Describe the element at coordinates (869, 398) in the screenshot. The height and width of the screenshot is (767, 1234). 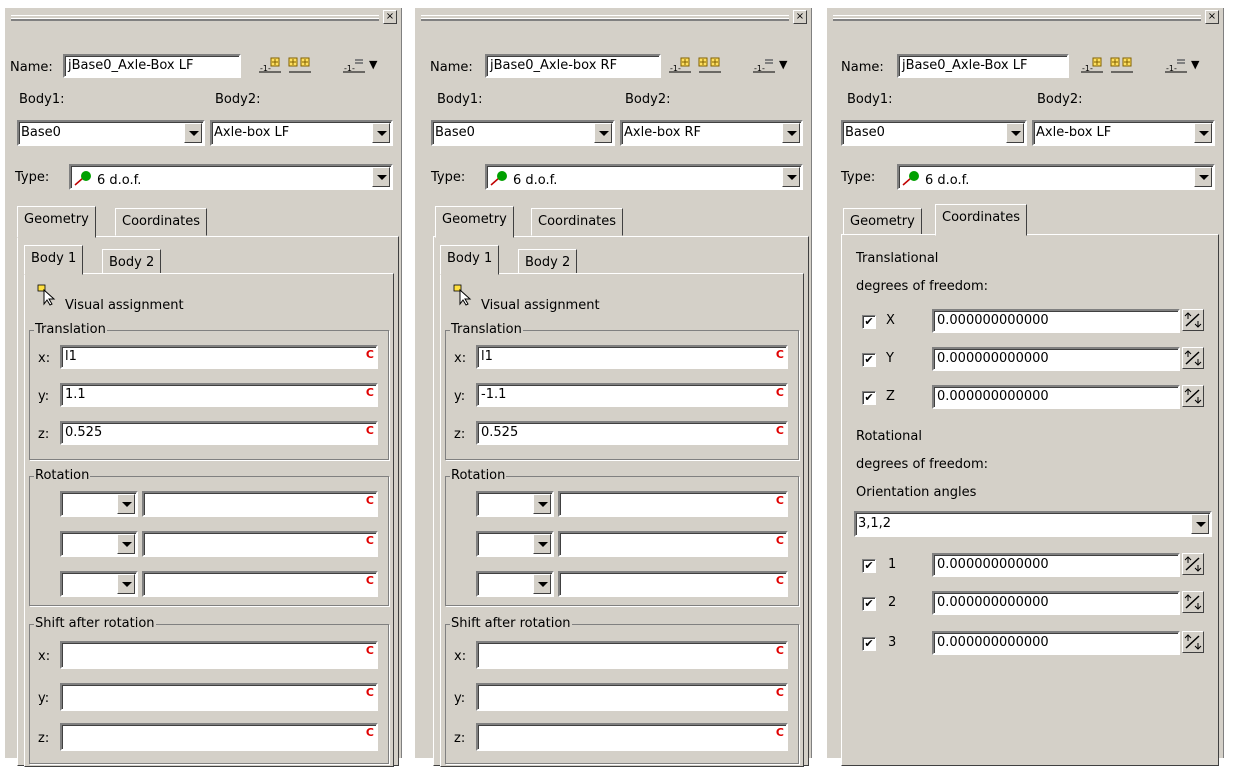
I see `dof-z-checkbox: ✔` at that location.